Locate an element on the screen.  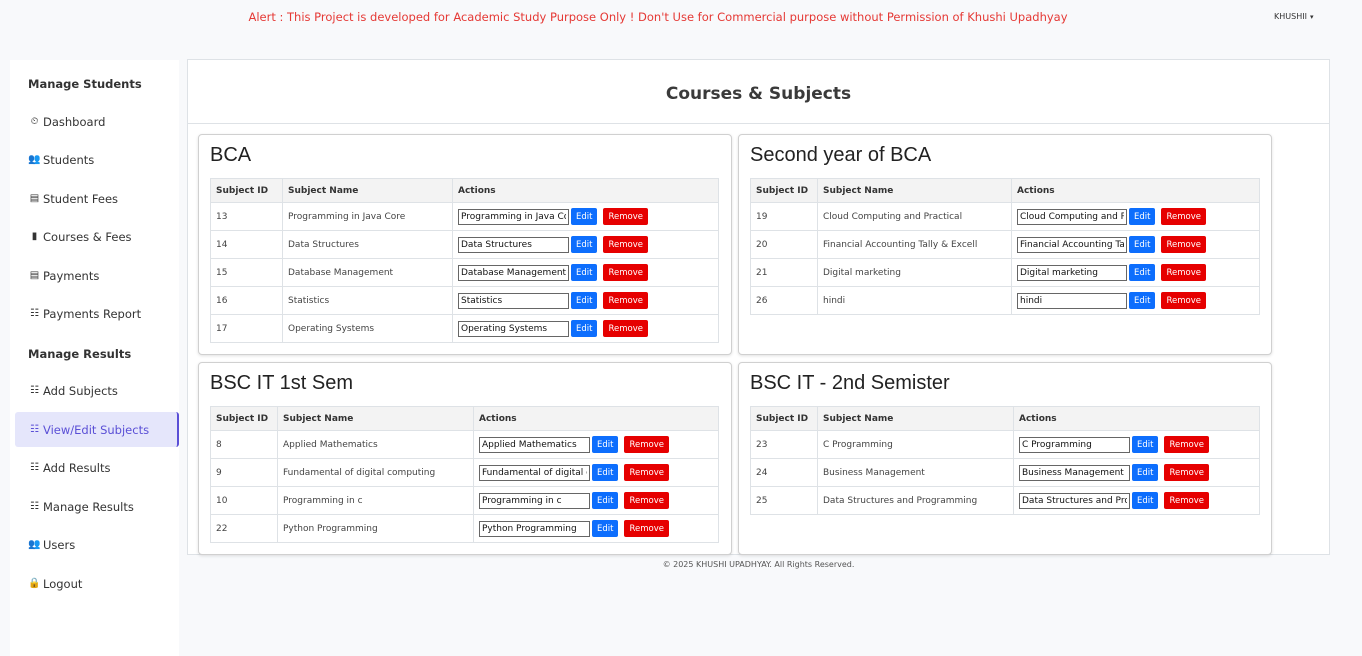
subject-id: 13 is located at coordinates (246, 216).